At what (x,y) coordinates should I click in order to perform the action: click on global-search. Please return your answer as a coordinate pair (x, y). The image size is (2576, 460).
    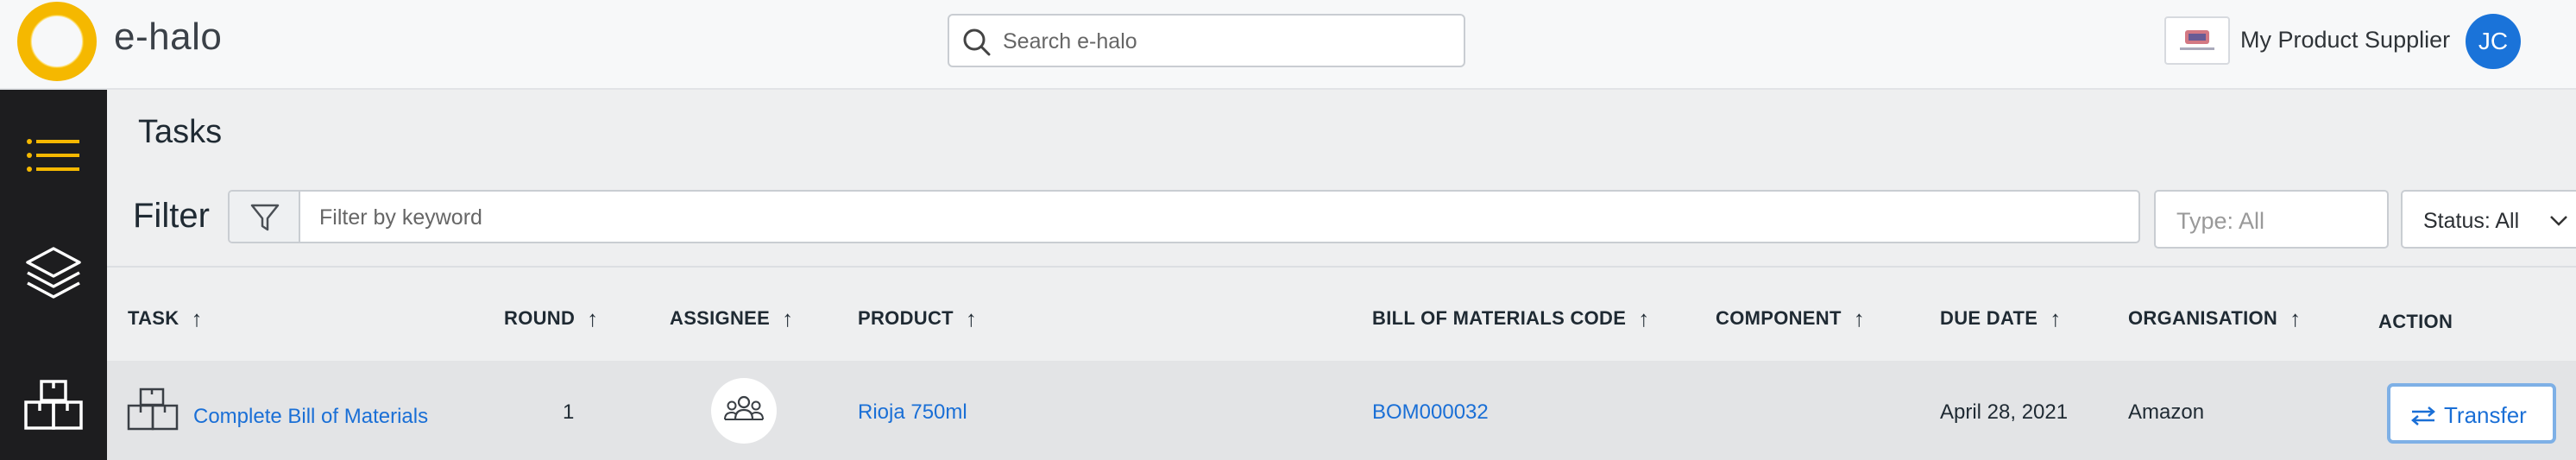
    Looking at the image, I should click on (1207, 41).